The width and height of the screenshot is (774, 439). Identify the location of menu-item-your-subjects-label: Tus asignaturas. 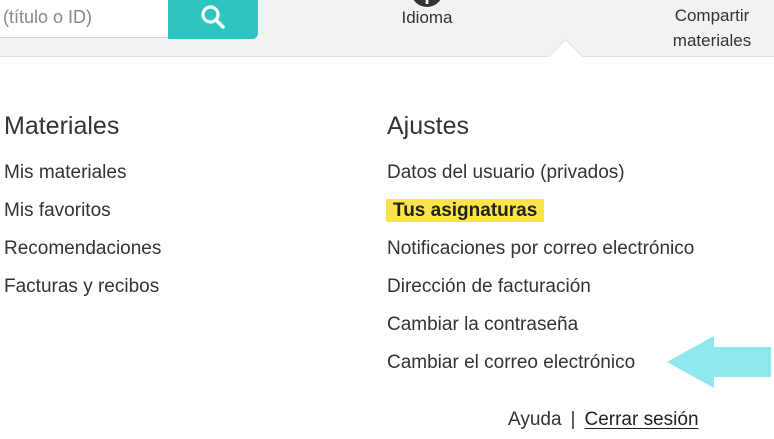
(465, 210).